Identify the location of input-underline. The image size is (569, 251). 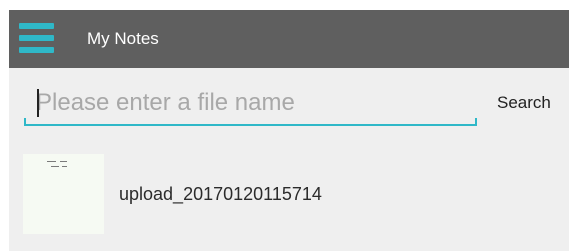
(250, 125).